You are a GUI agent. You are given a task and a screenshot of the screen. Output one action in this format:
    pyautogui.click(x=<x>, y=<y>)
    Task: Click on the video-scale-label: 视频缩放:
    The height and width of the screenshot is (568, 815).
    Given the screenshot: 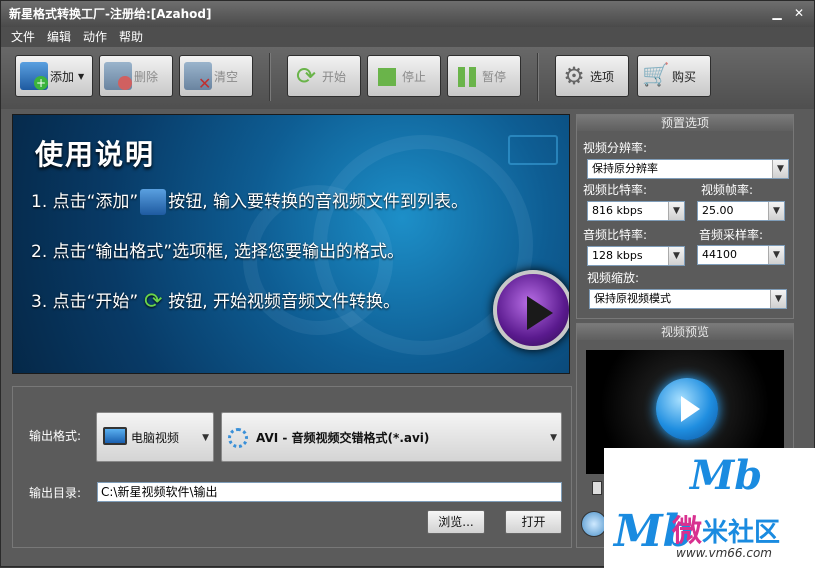 What is the action you would take?
    pyautogui.click(x=613, y=278)
    